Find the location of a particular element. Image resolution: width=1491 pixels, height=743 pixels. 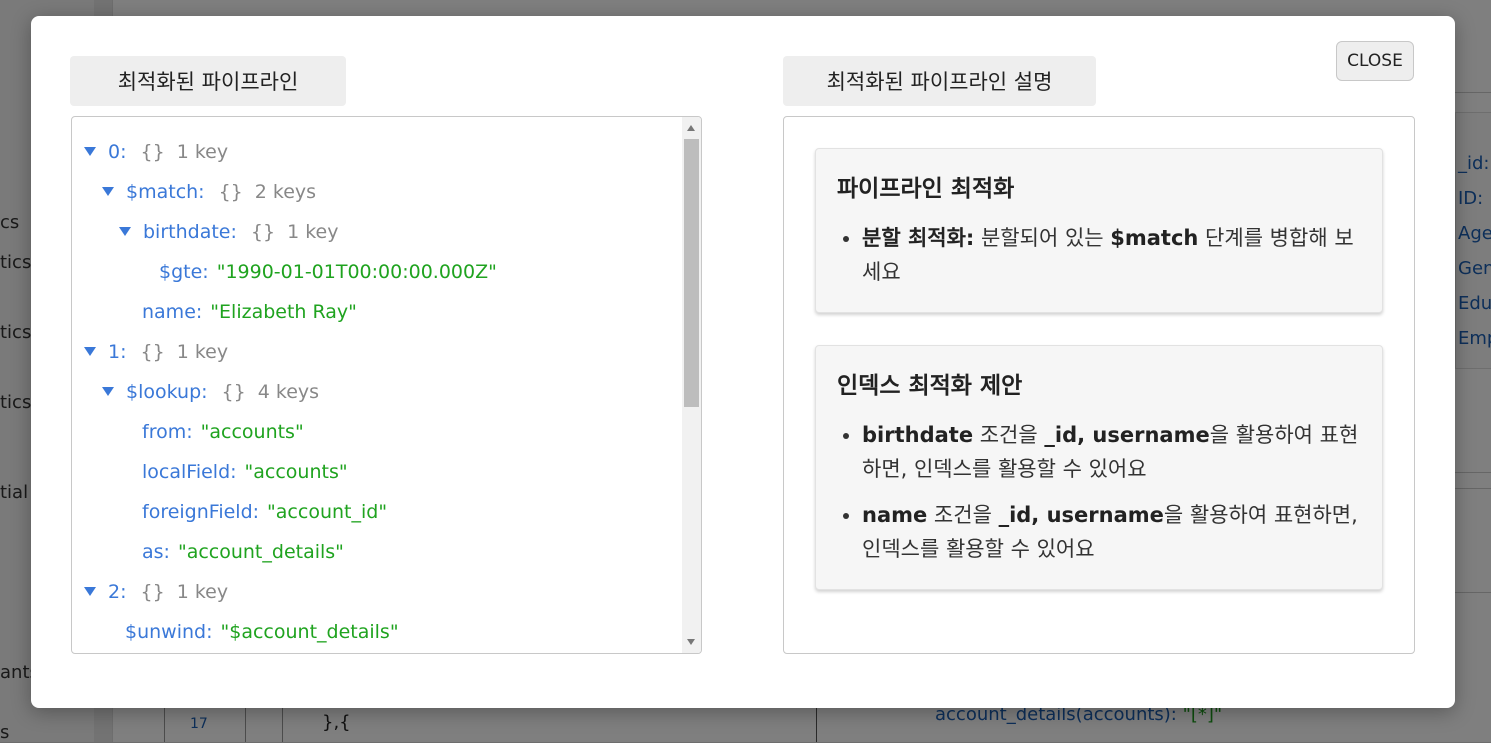

json-key: $gte: is located at coordinates (184, 272).